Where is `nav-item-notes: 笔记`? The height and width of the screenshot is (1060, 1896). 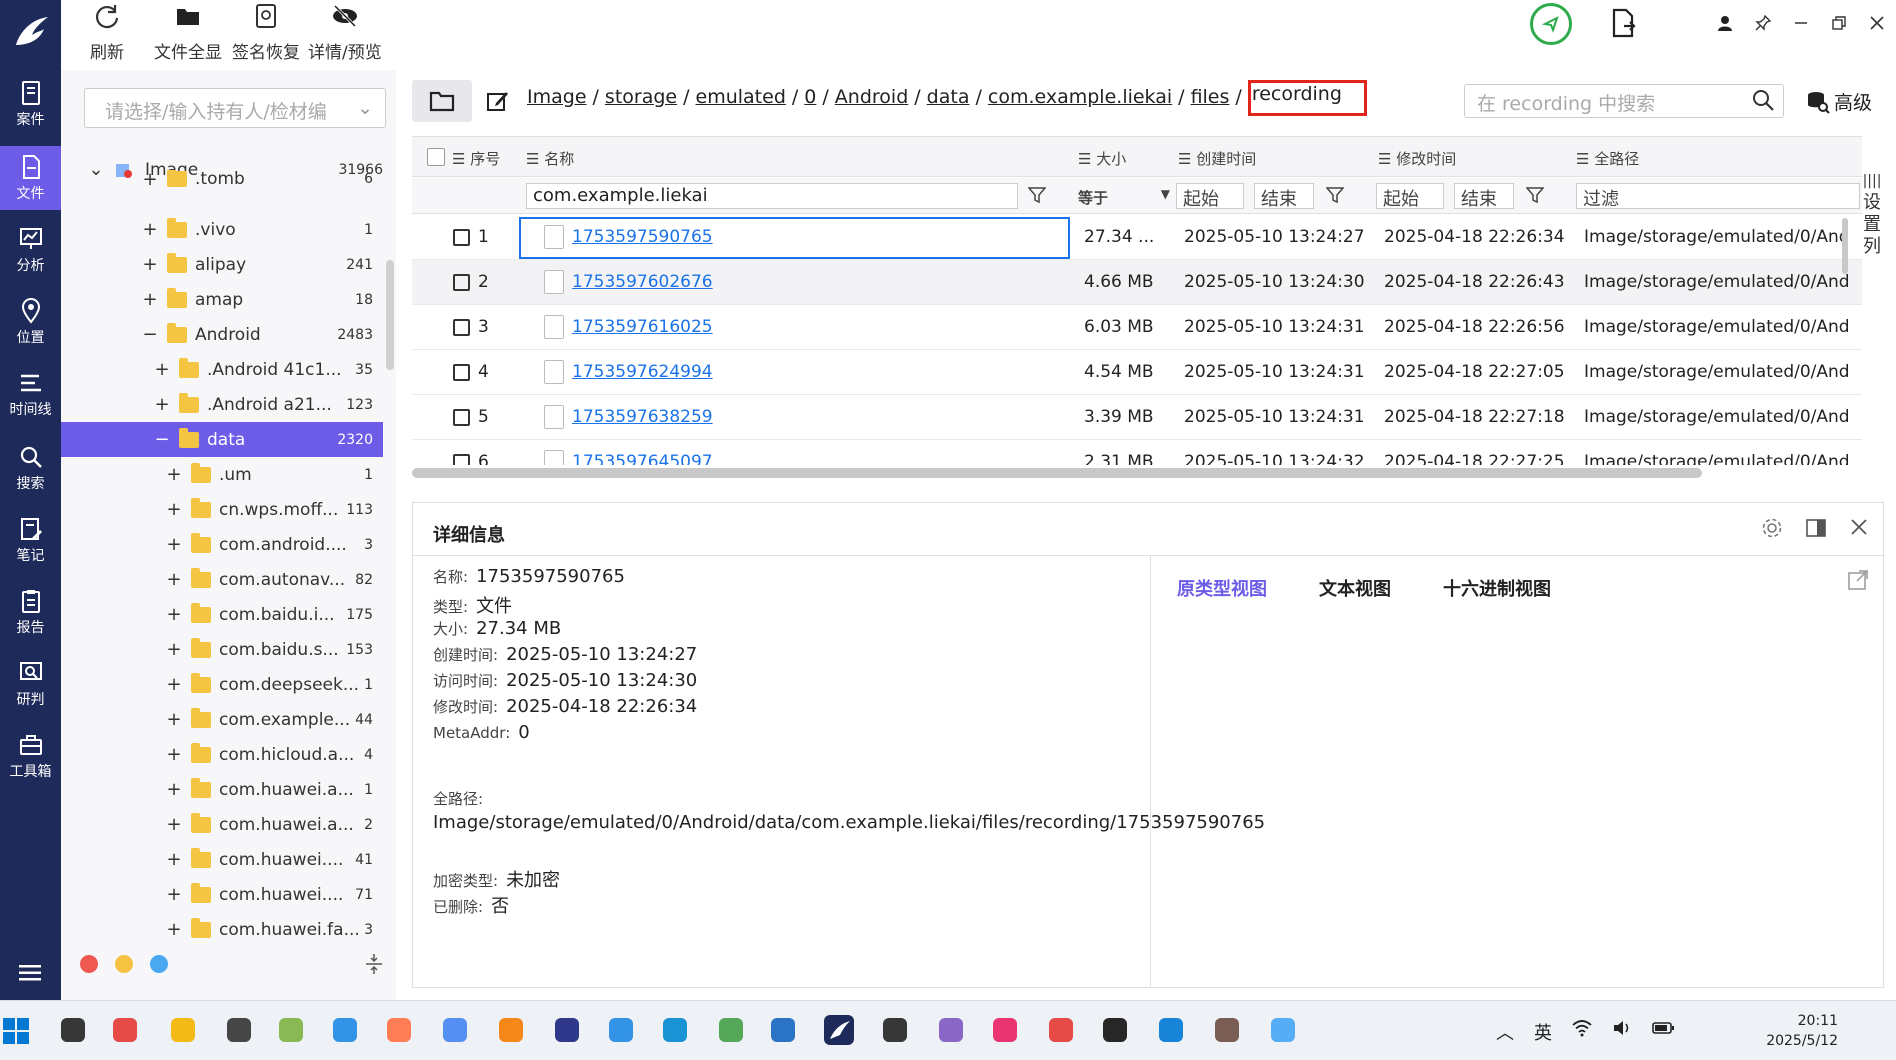 nav-item-notes: 笔记 is located at coordinates (30, 540).